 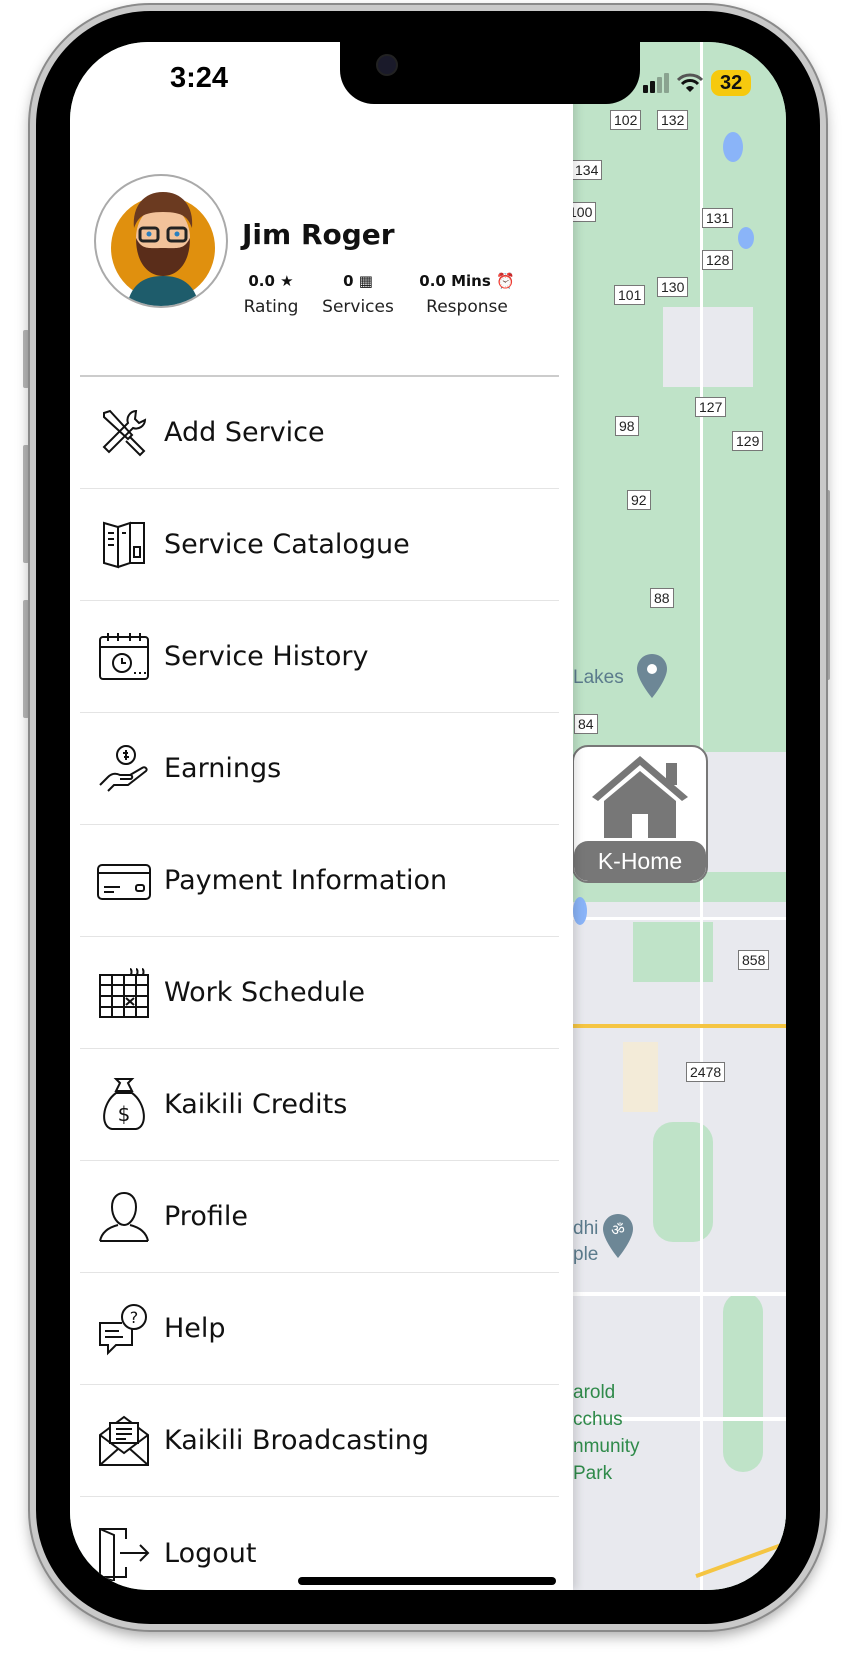 What do you see at coordinates (673, 120) in the screenshot?
I see `road-shield: 132` at bounding box center [673, 120].